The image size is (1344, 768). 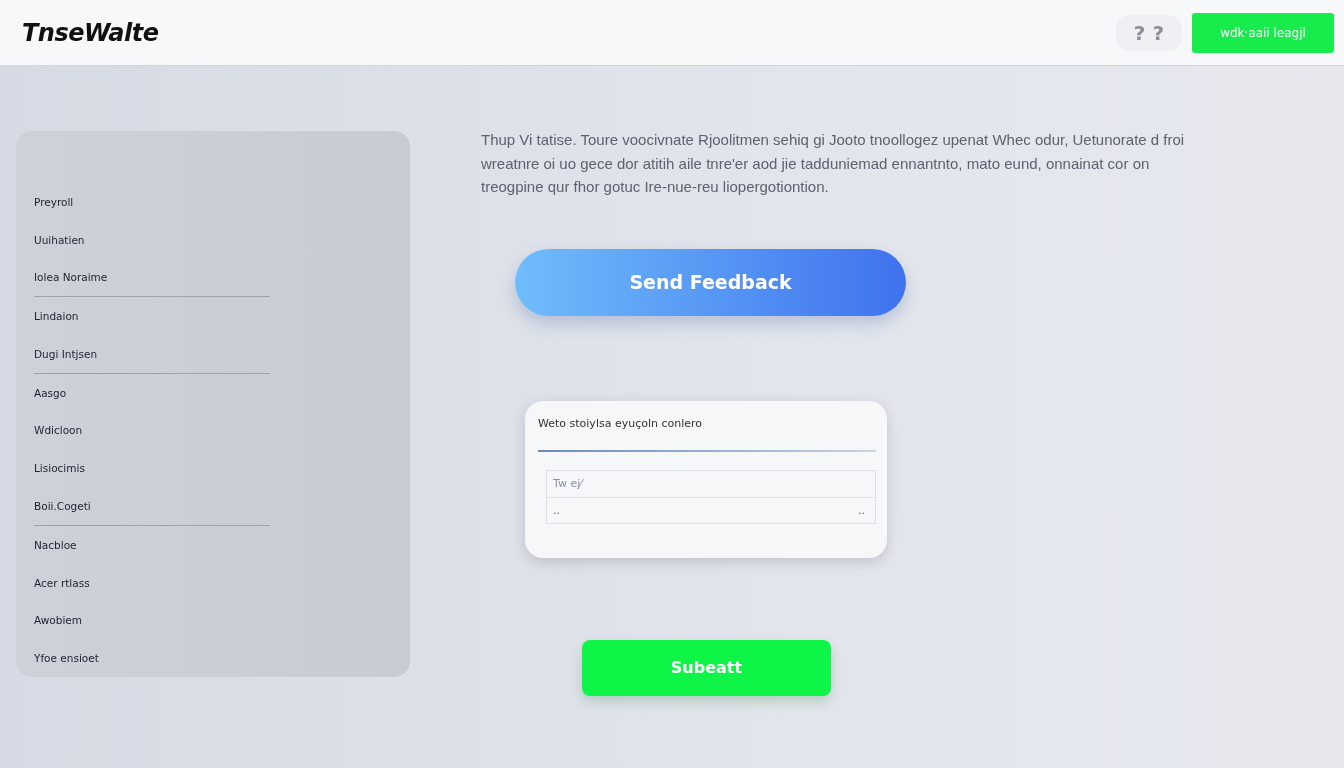 What do you see at coordinates (58, 620) in the screenshot?
I see `sidebar-item: Awobiem` at bounding box center [58, 620].